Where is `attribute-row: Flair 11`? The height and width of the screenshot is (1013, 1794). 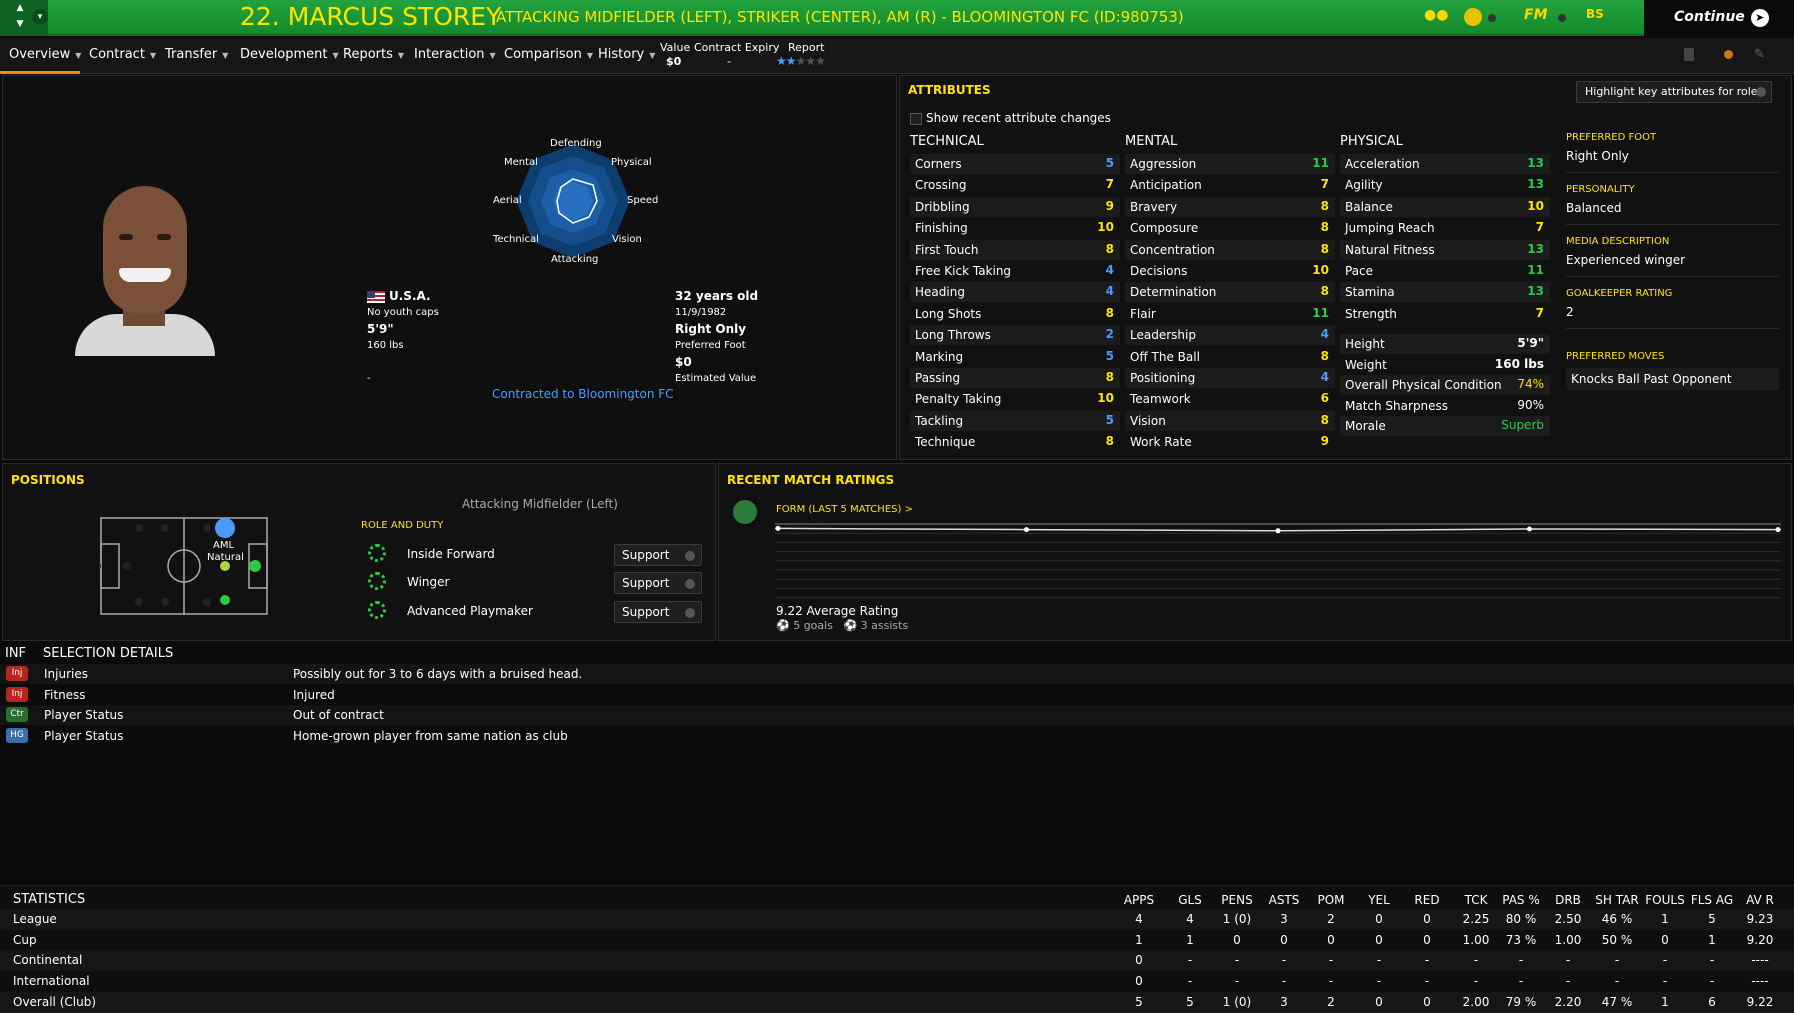 attribute-row: Flair 11 is located at coordinates (1230, 314).